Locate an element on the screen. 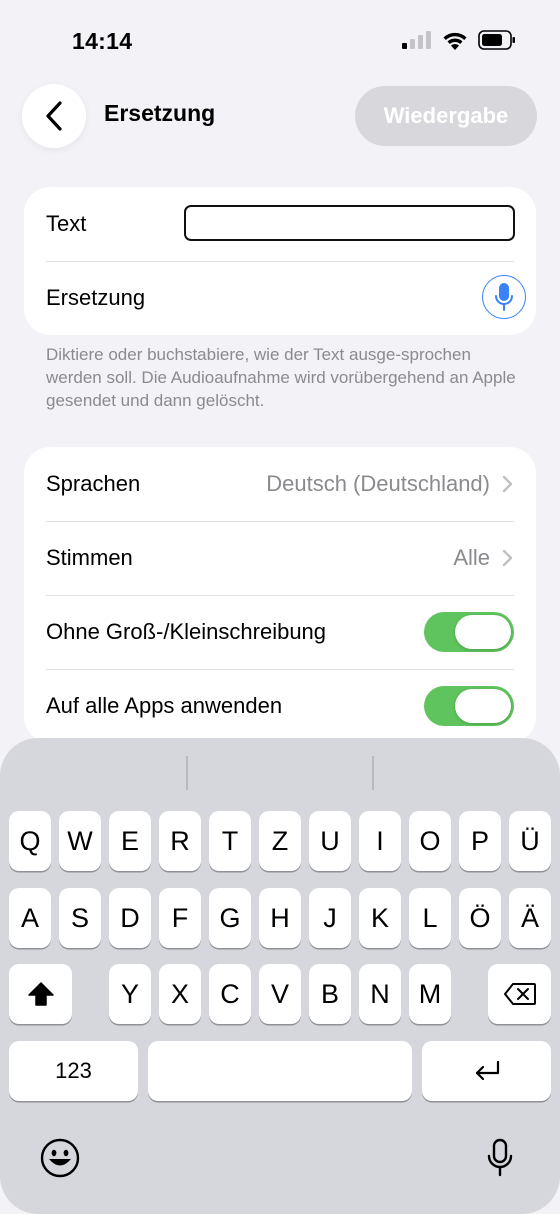 Image resolution: width=560 pixels, height=1214 pixels. all-apps-row: Auf alle Apps anwenden is located at coordinates (280, 706).